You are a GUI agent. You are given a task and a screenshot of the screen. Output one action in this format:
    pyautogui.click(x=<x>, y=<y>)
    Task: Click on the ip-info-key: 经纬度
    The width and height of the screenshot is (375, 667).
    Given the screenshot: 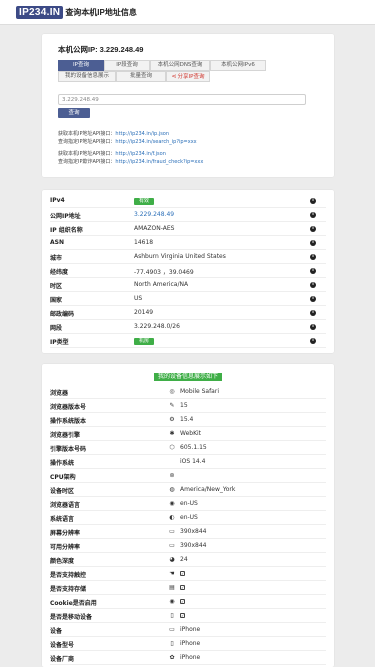 What is the action you would take?
    pyautogui.click(x=59, y=272)
    